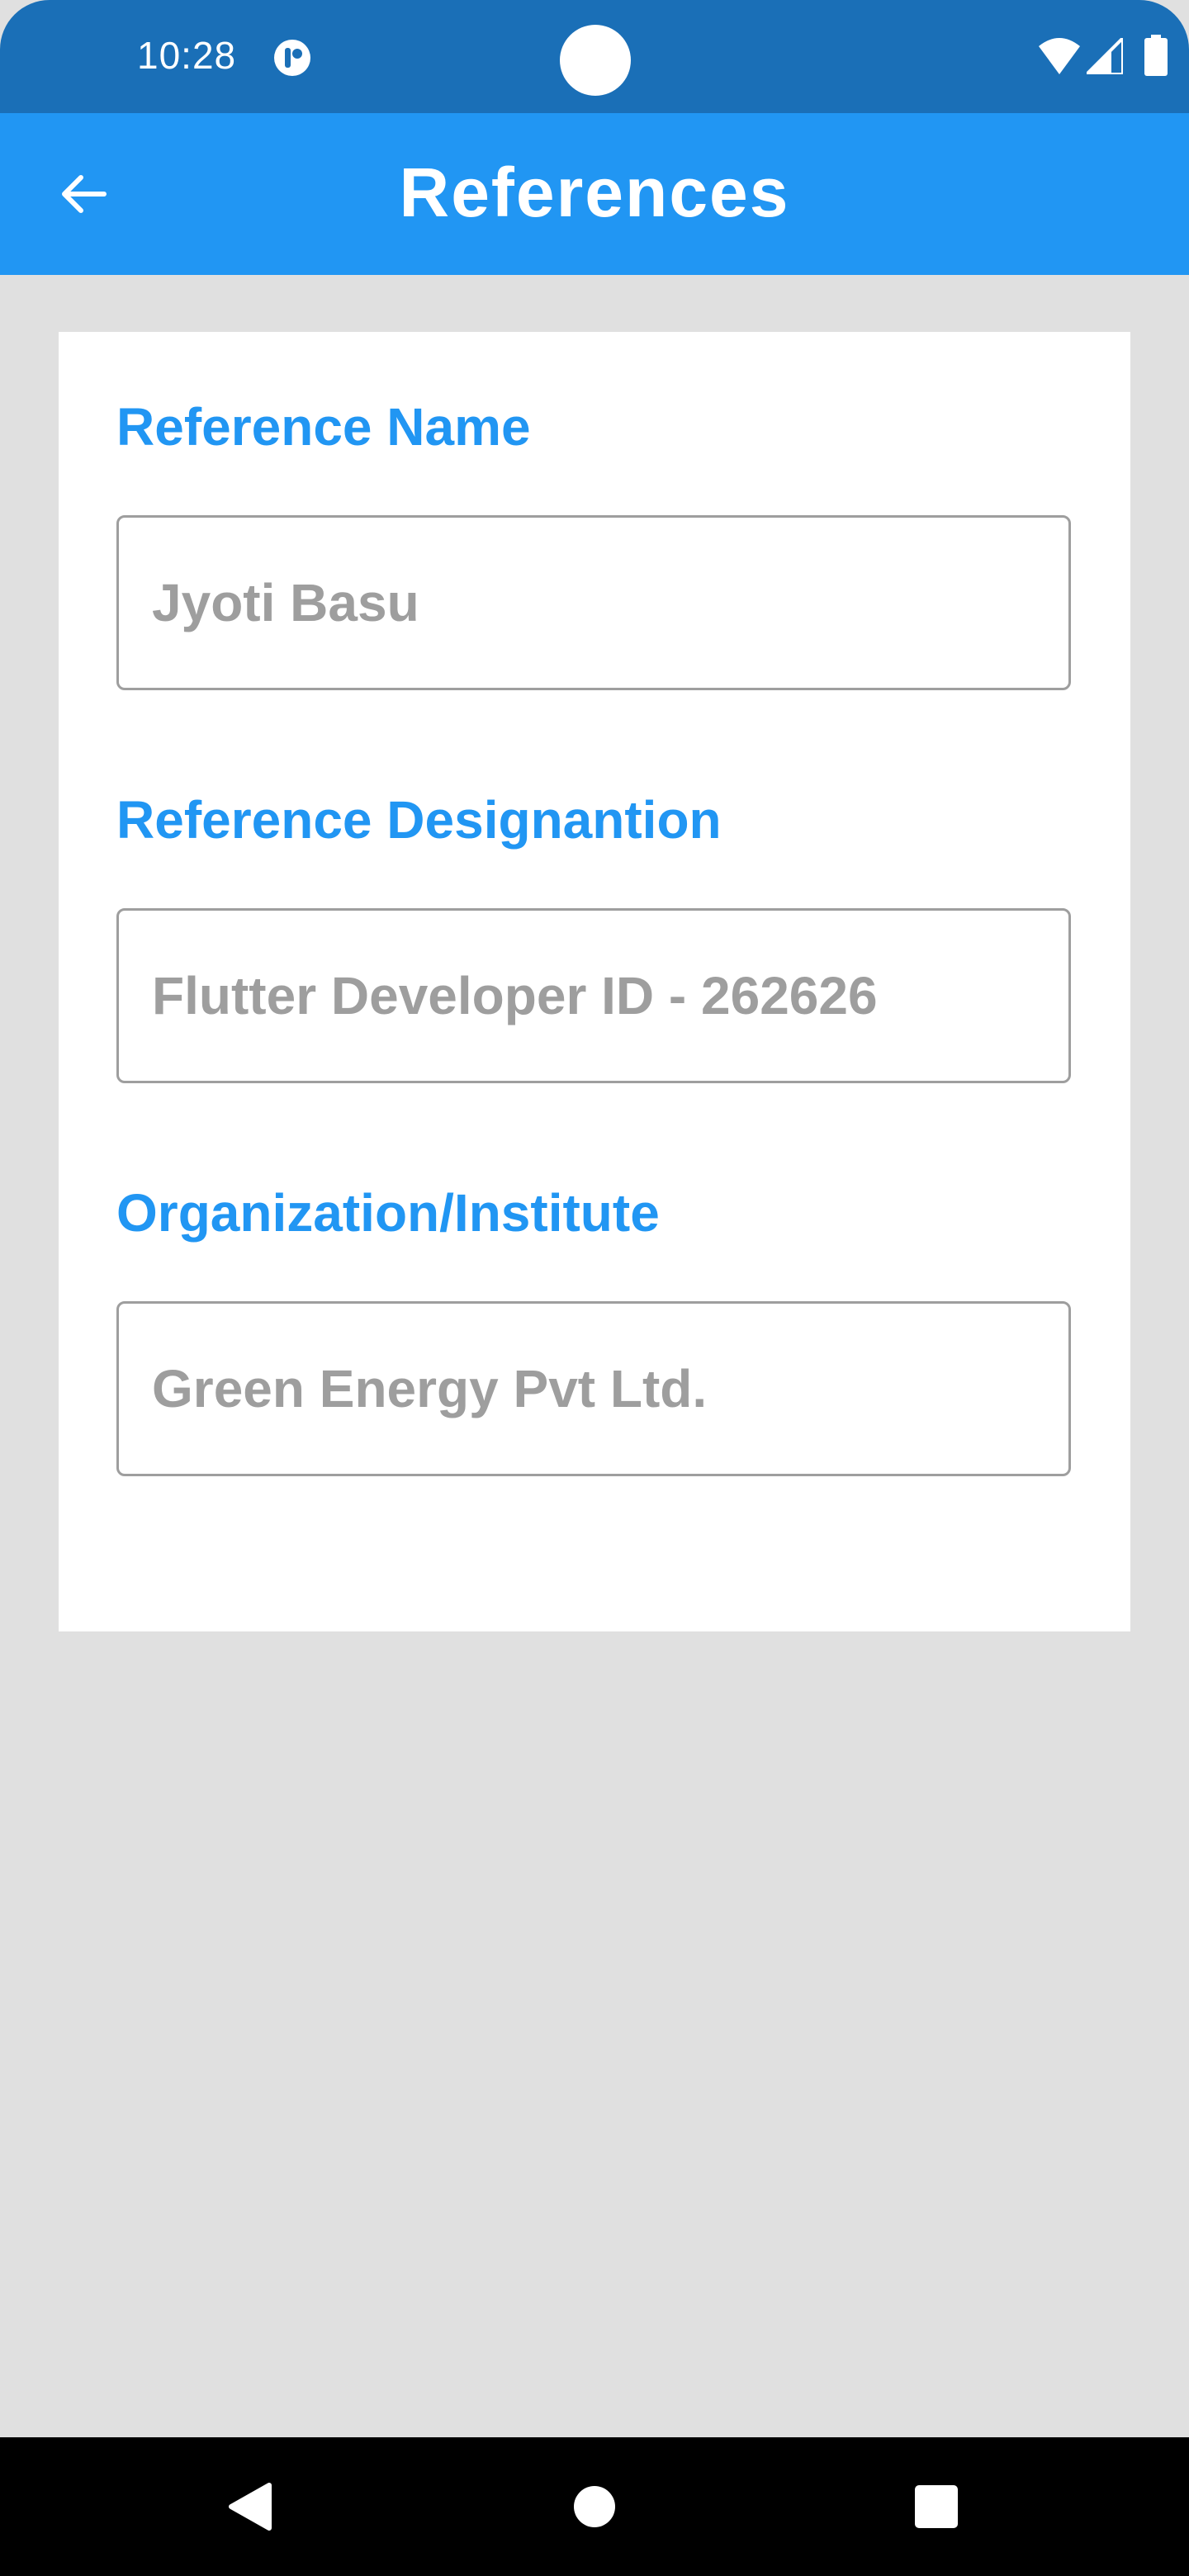  I want to click on battery-icon, so click(1156, 55).